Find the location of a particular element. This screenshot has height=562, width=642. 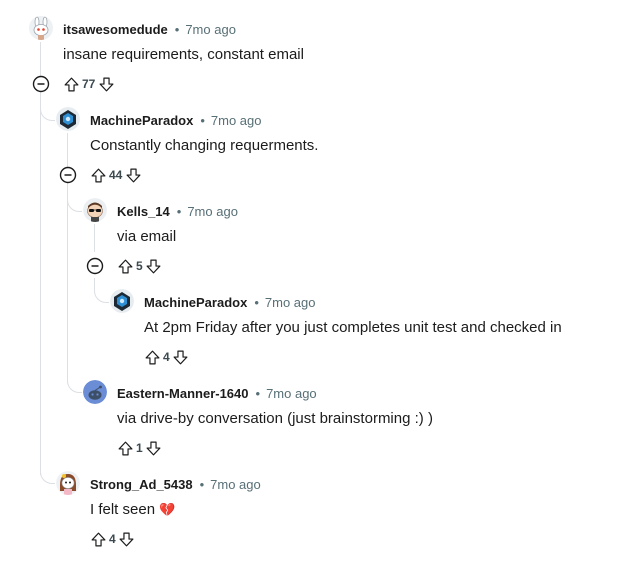

thread-line-level2 is located at coordinates (94, 238).